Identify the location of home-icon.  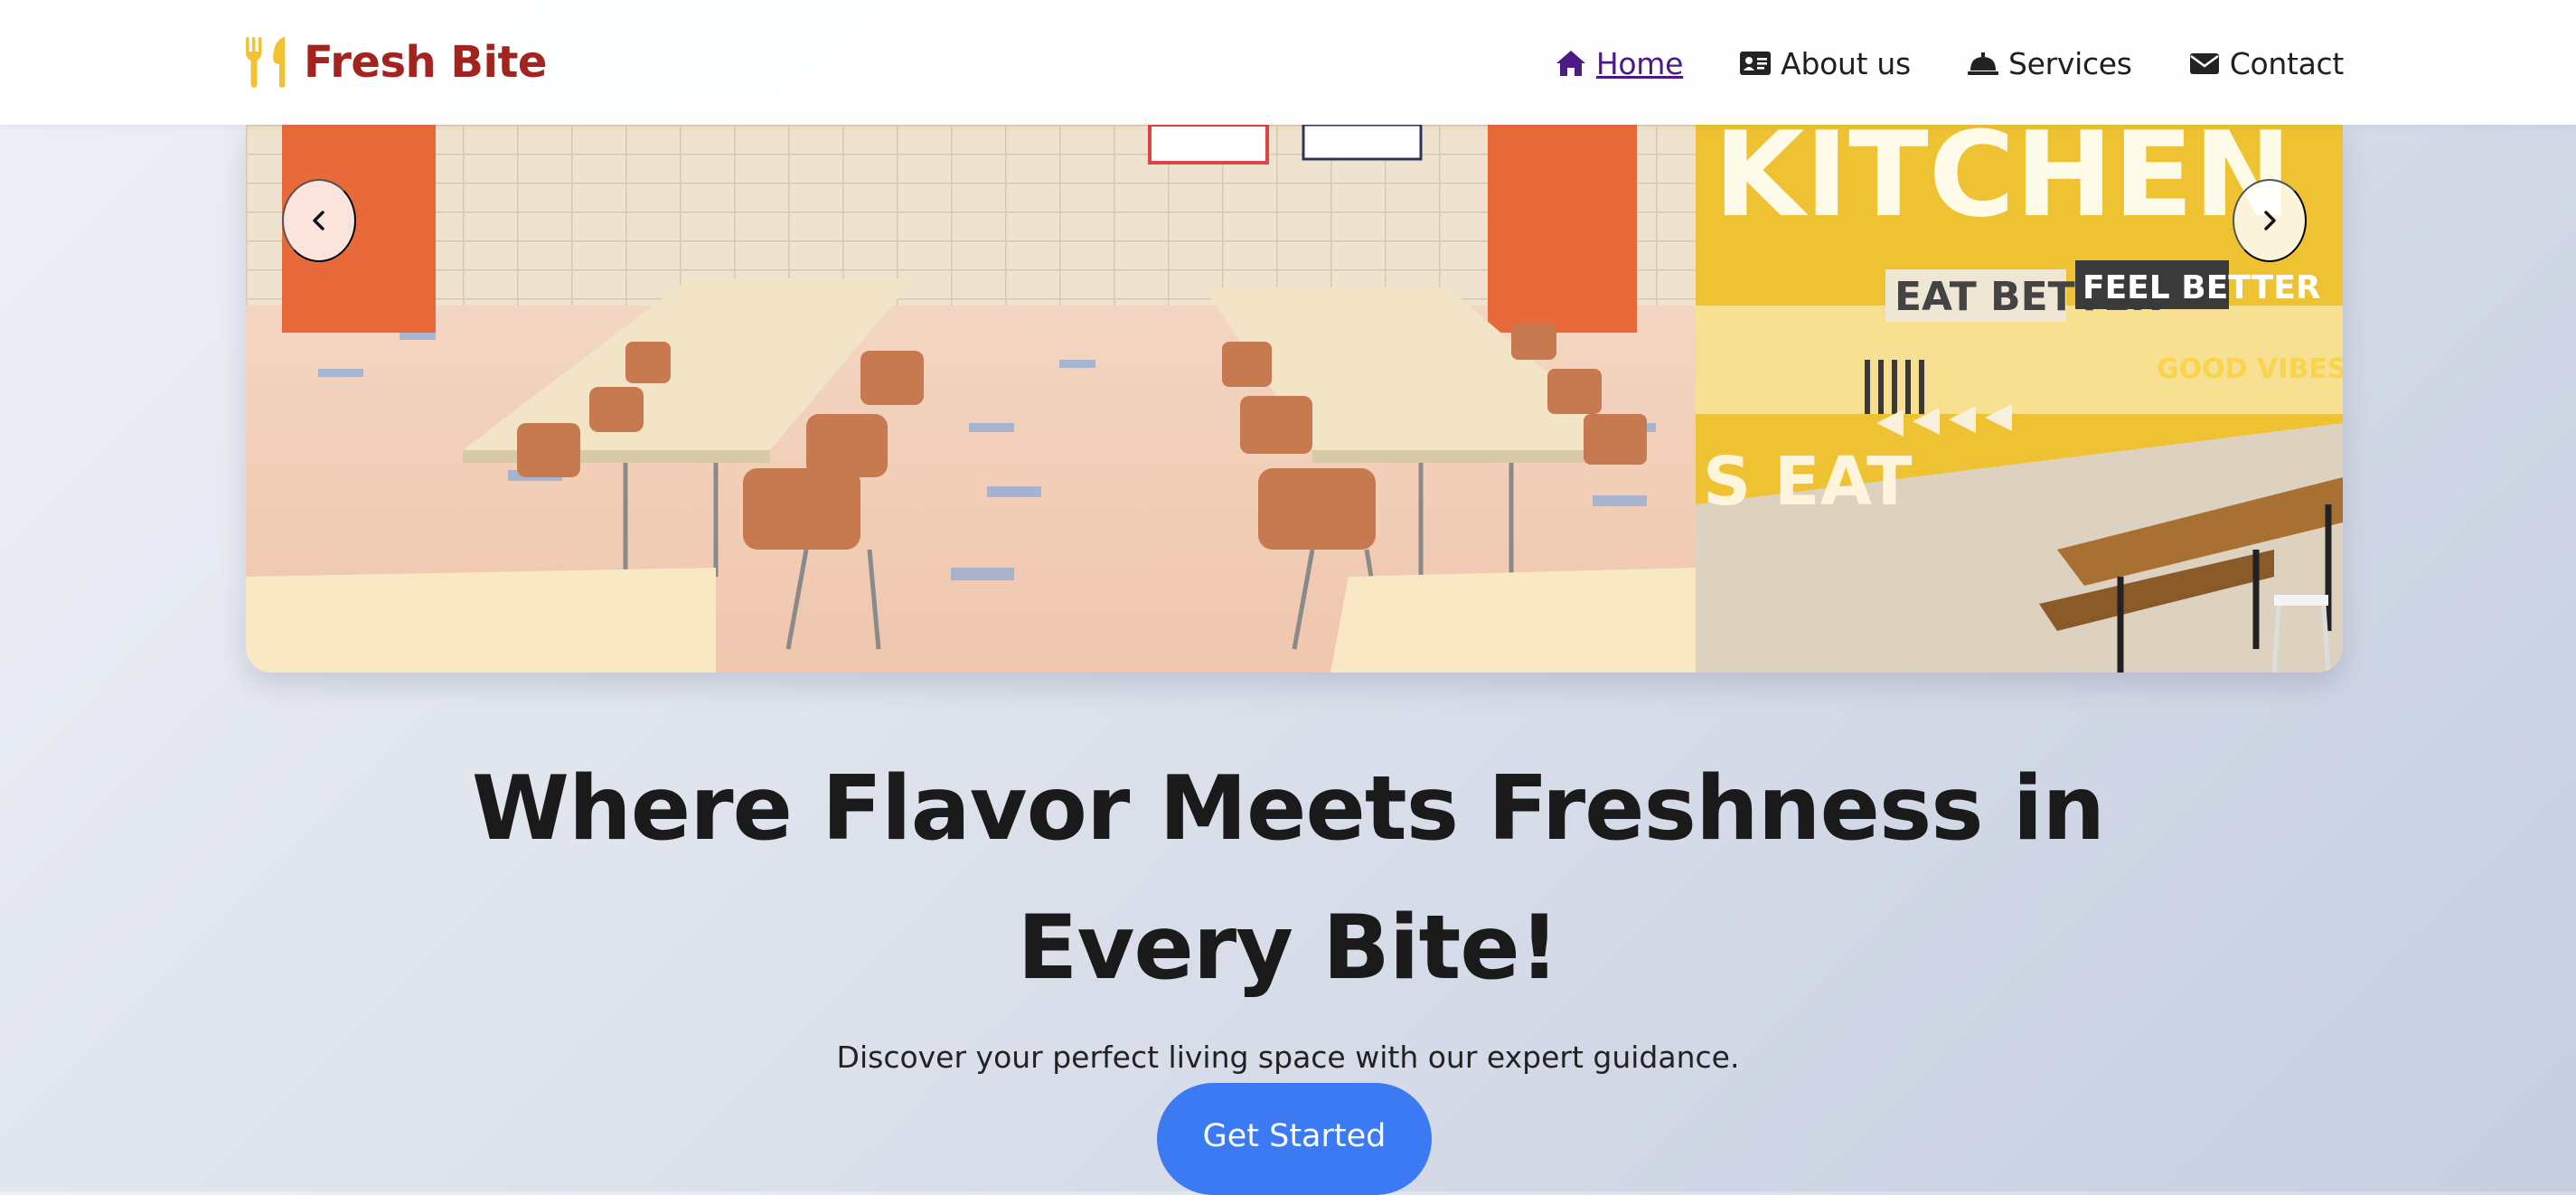
(1570, 63).